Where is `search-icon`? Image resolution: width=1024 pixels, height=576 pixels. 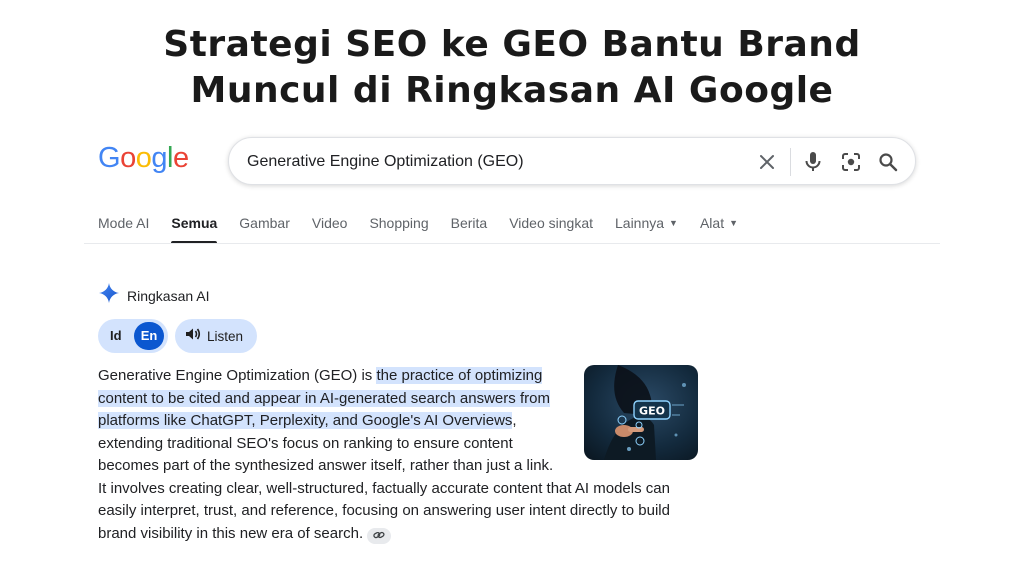 search-icon is located at coordinates (888, 162).